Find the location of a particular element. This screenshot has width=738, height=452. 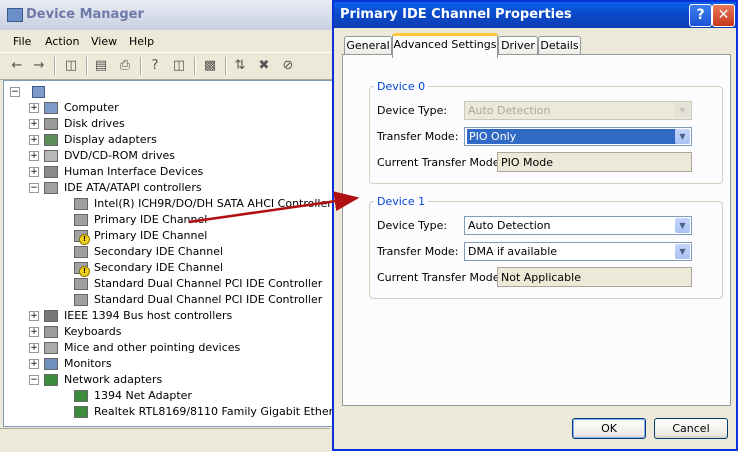

ok-button: OK is located at coordinates (609, 428).